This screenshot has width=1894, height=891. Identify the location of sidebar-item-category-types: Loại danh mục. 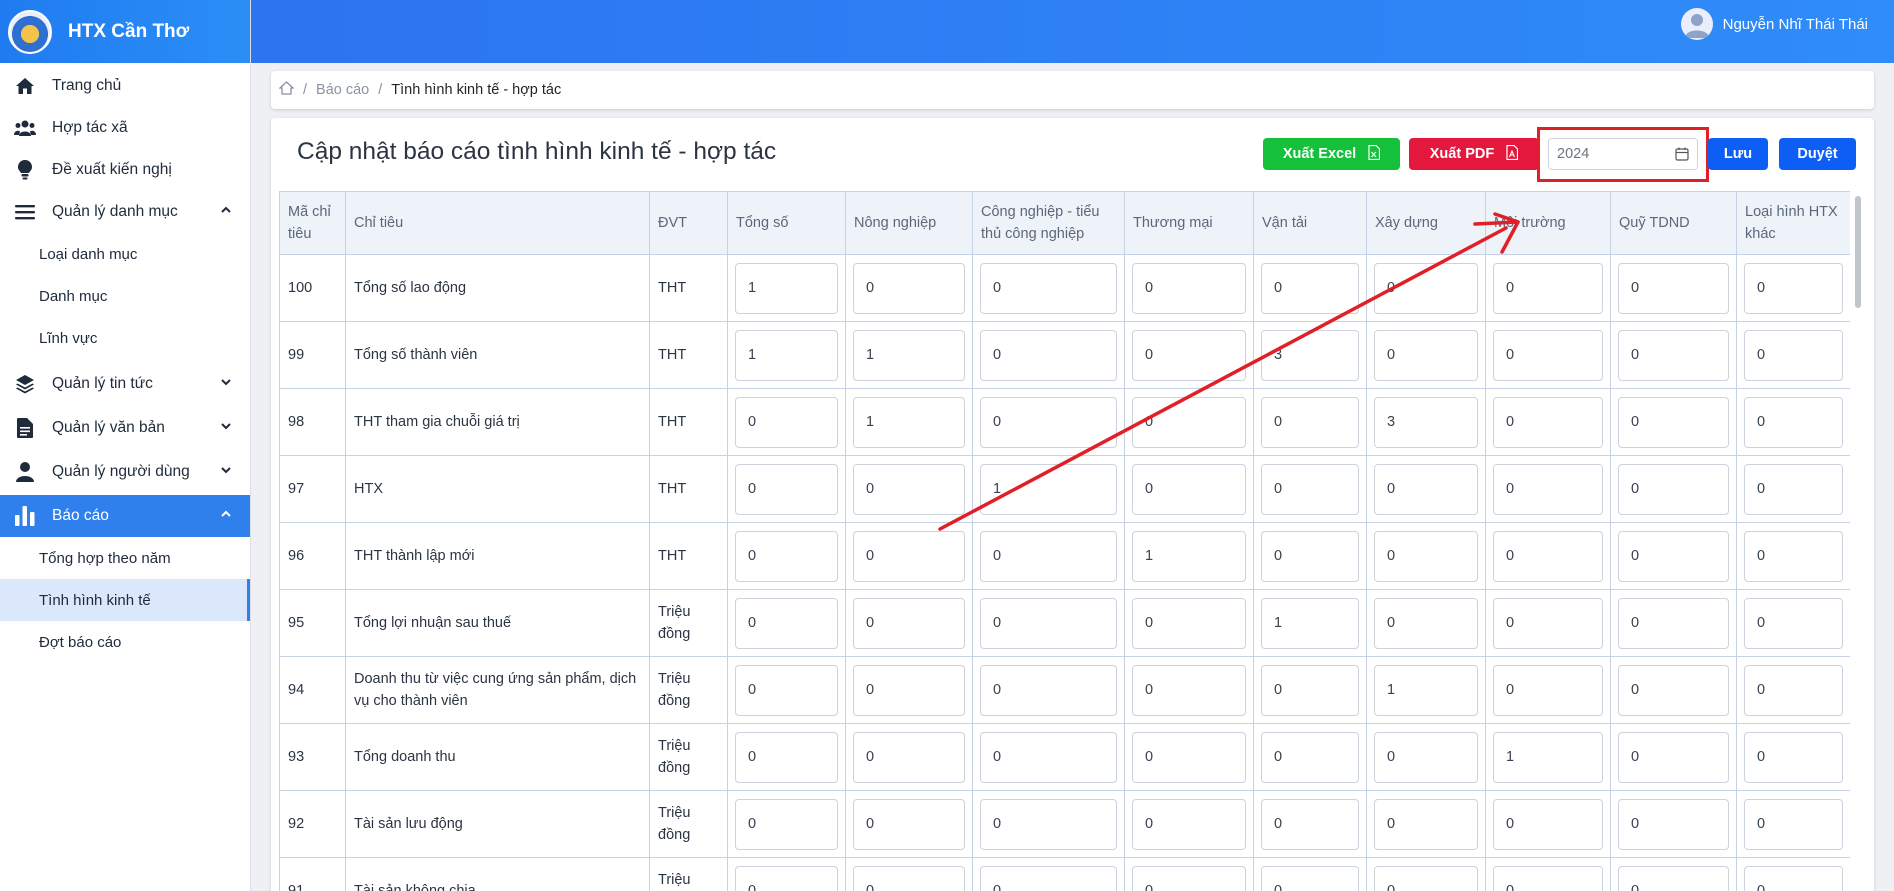
(125, 254).